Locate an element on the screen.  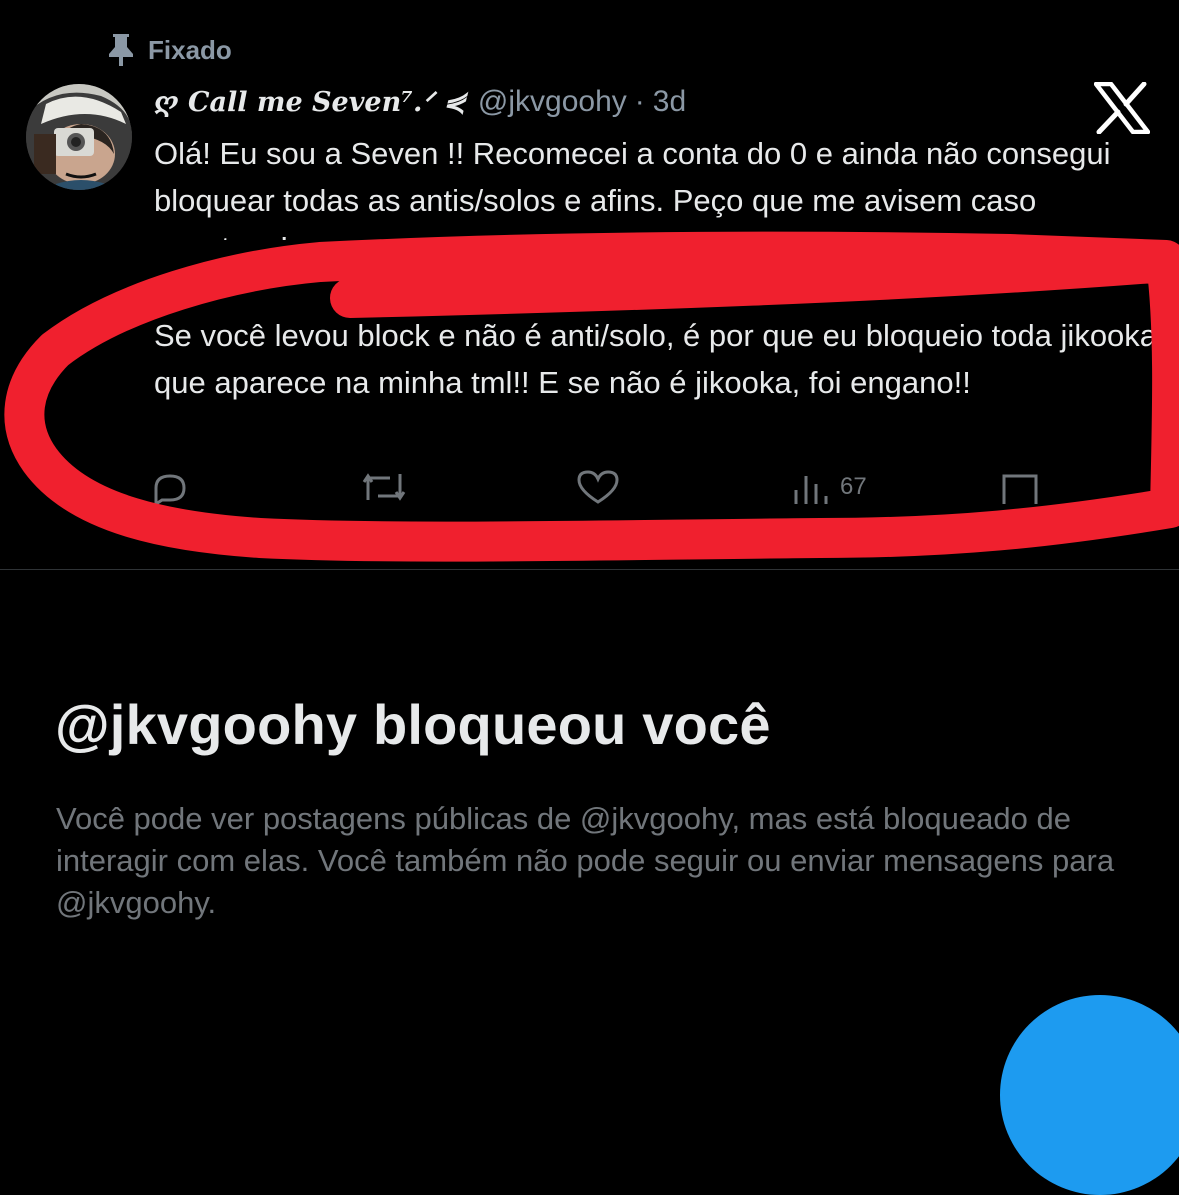
views-icon is located at coordinates (811, 490).